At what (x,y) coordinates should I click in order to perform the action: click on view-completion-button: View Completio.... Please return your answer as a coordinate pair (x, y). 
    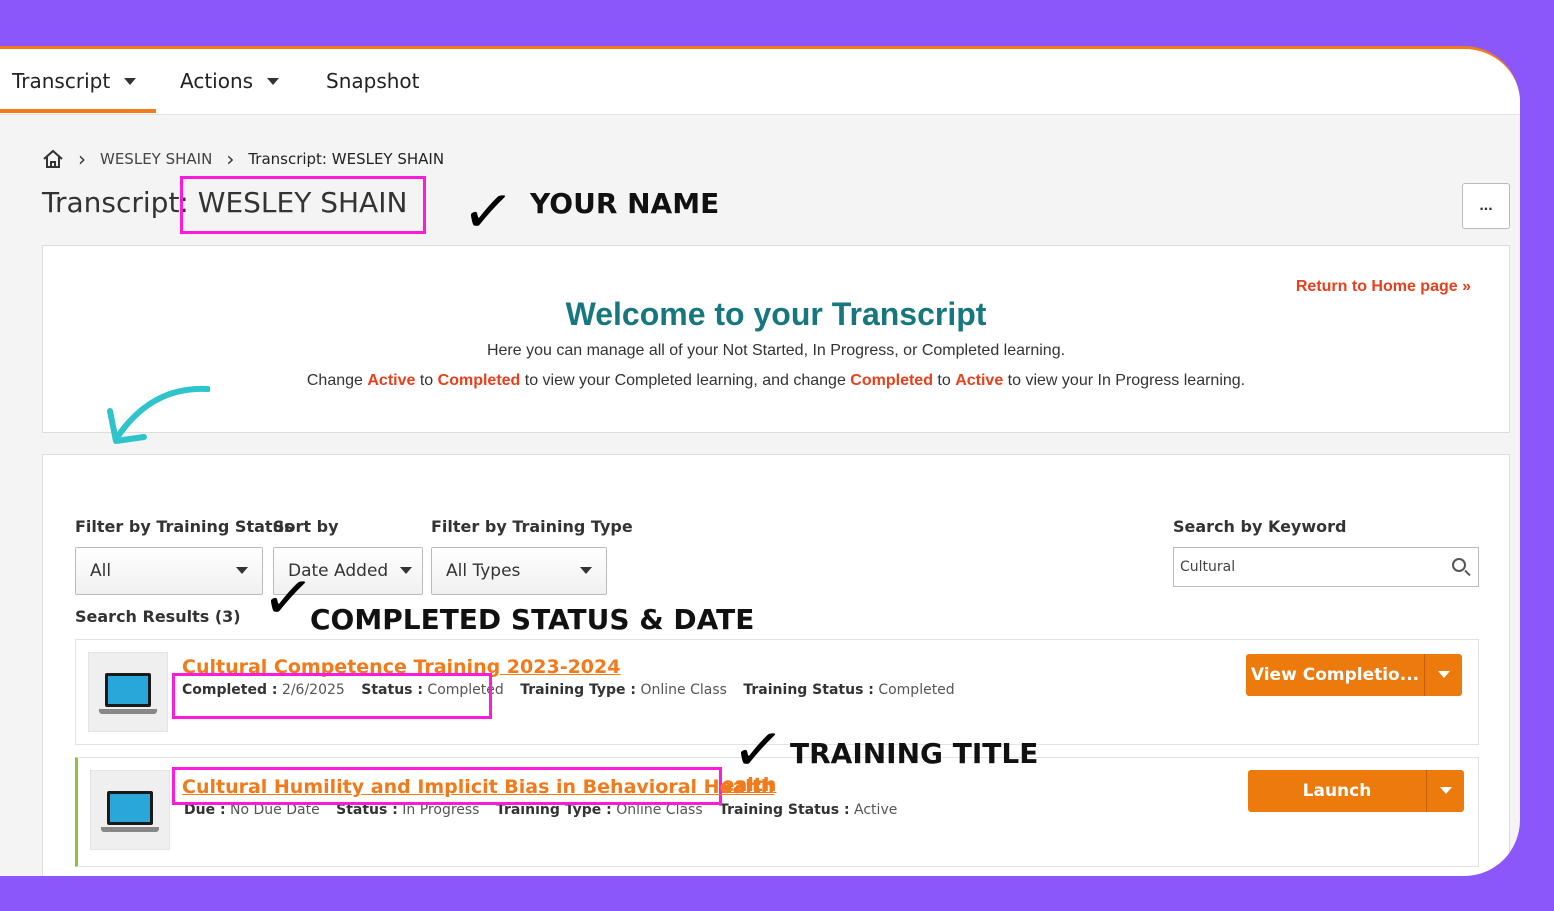
    Looking at the image, I should click on (1354, 675).